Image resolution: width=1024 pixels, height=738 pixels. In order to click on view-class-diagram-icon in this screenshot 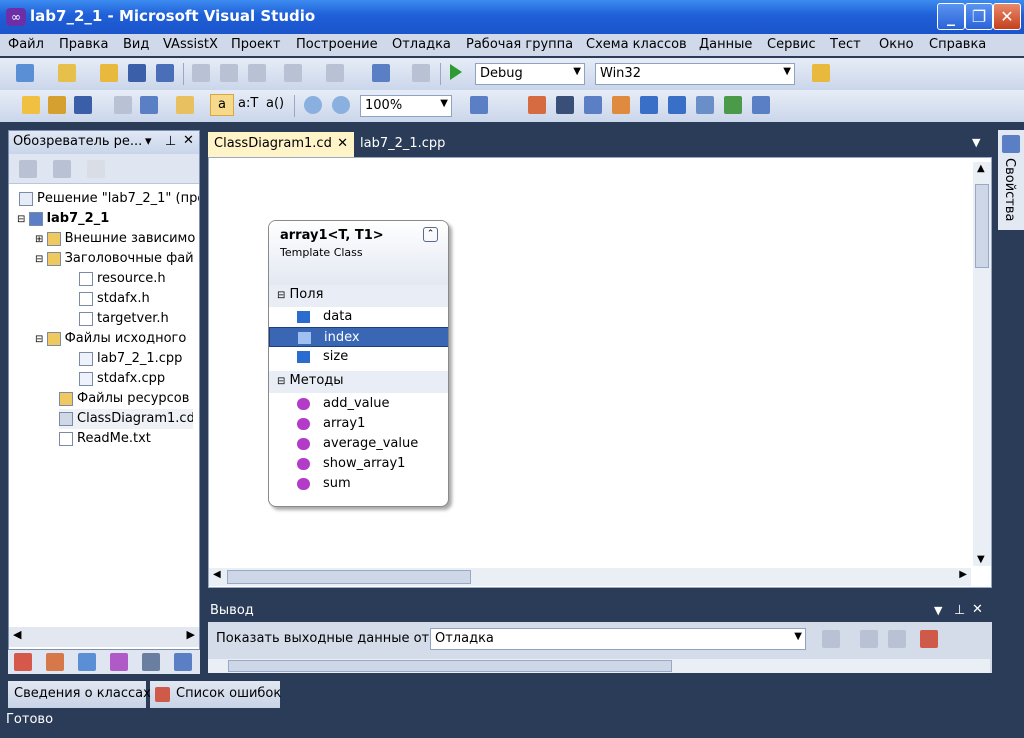, I will do `click(96, 169)`.